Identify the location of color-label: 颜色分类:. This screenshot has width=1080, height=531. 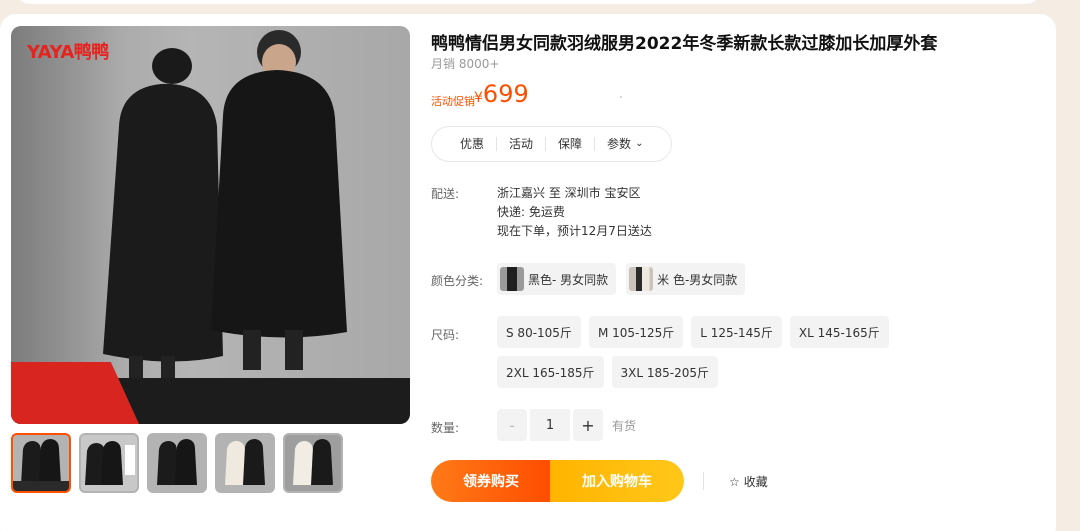
(457, 281).